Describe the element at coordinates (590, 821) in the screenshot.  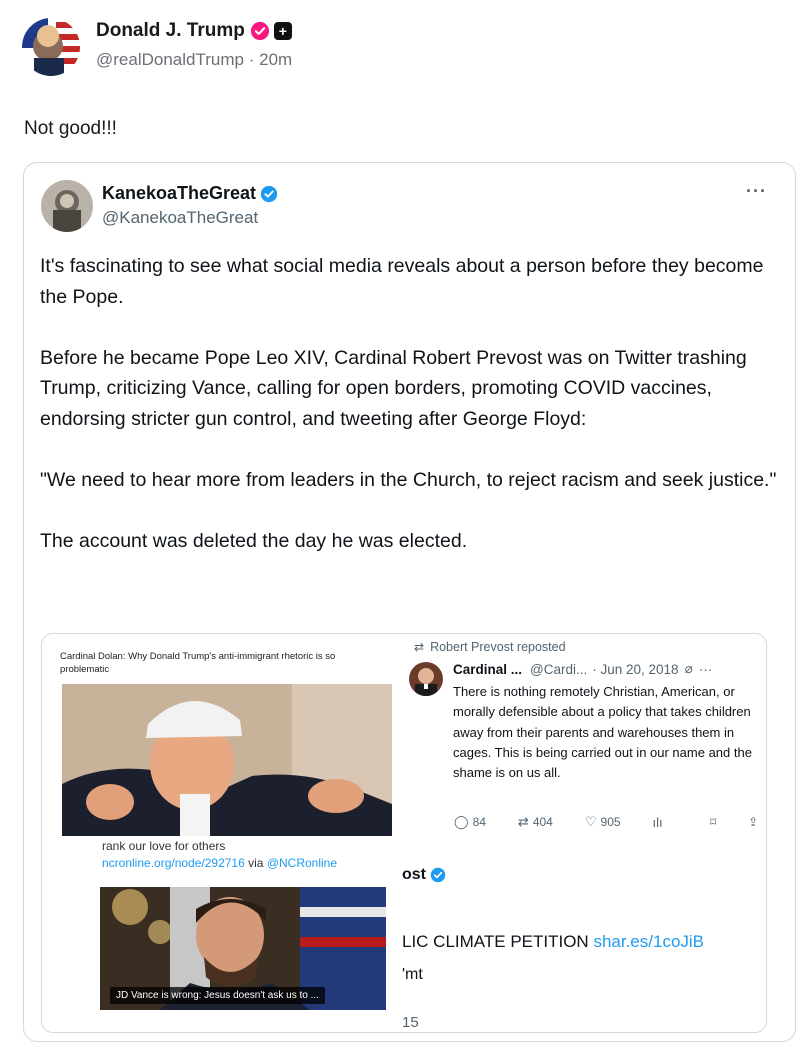
I see `like-icon: ♡` at that location.